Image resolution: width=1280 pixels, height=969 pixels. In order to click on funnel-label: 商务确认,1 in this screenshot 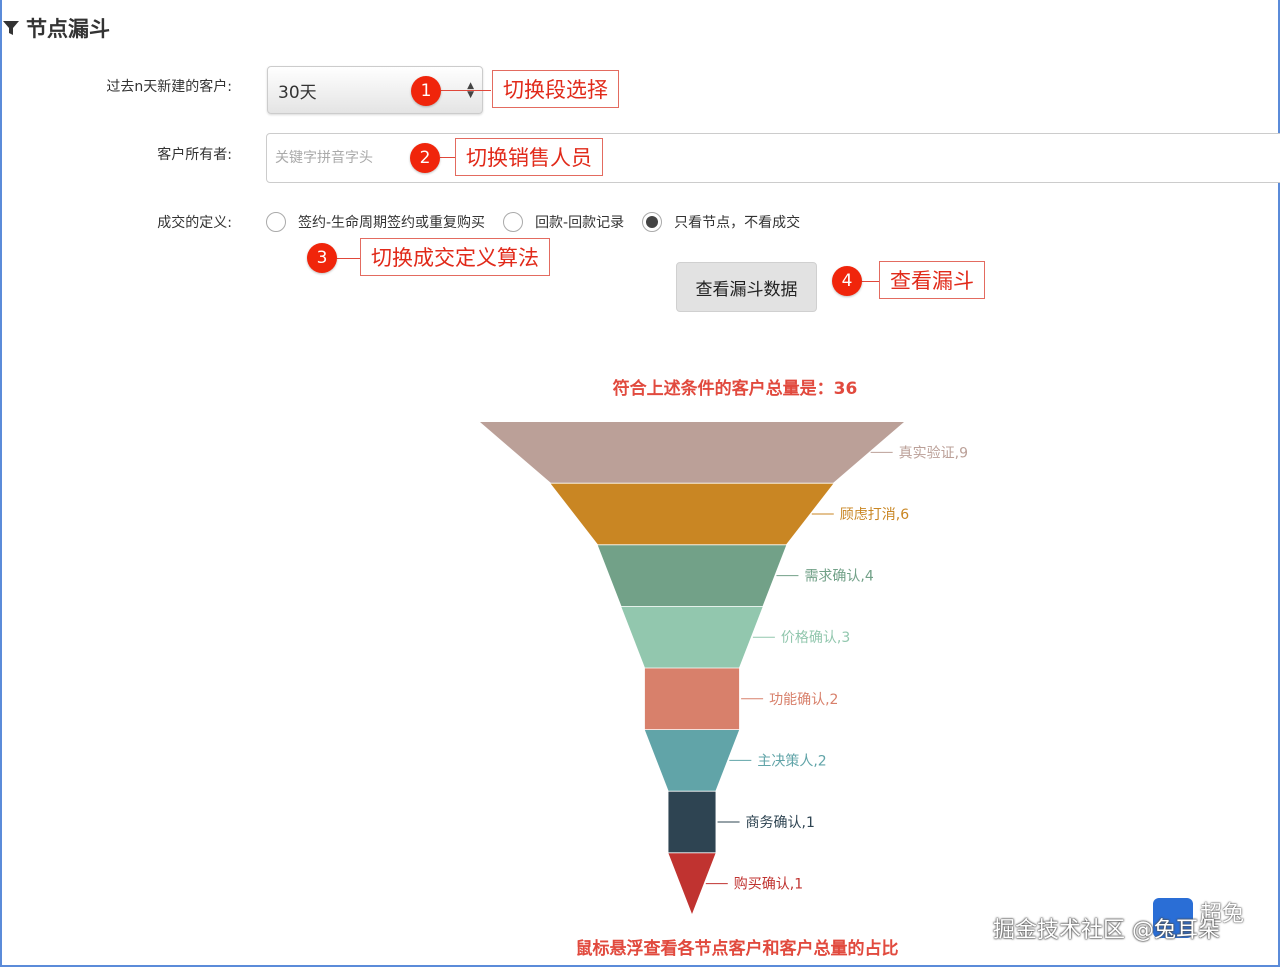, I will do `click(780, 823)`.